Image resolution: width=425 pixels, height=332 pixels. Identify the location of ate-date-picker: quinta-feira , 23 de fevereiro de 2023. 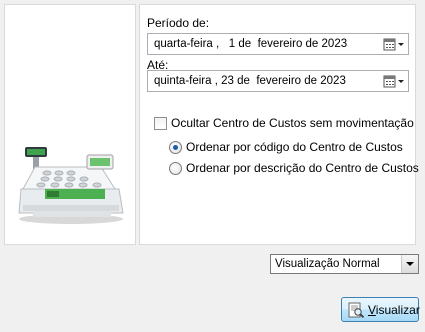
(278, 81).